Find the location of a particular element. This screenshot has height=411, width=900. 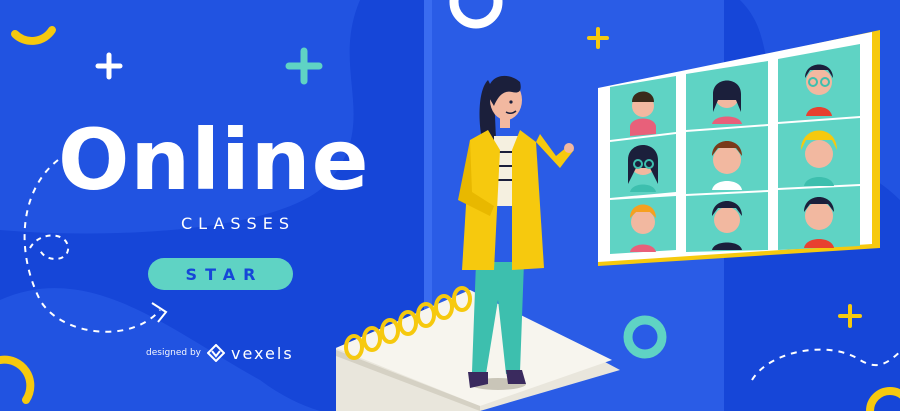

star-button-label: STAR is located at coordinates (224, 274).